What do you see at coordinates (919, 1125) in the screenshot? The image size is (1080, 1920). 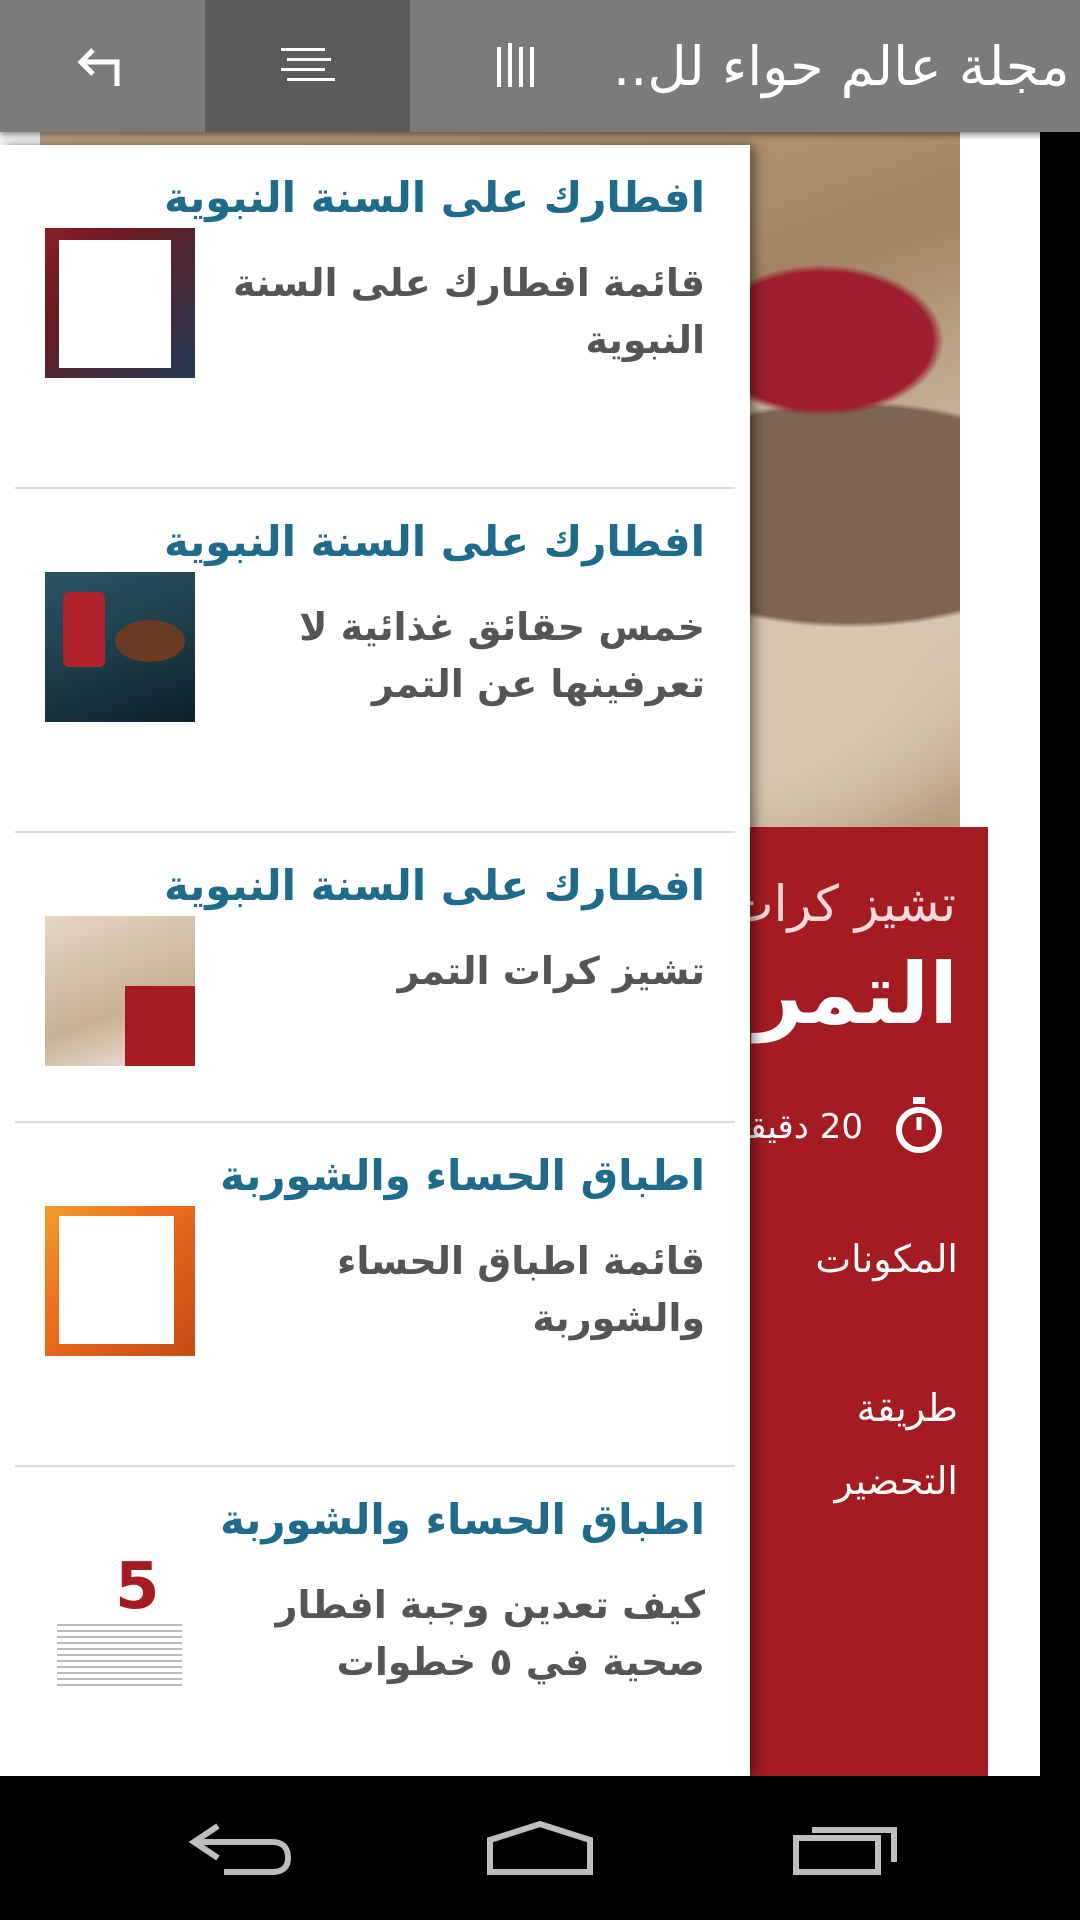 I see `timer-icon` at bounding box center [919, 1125].